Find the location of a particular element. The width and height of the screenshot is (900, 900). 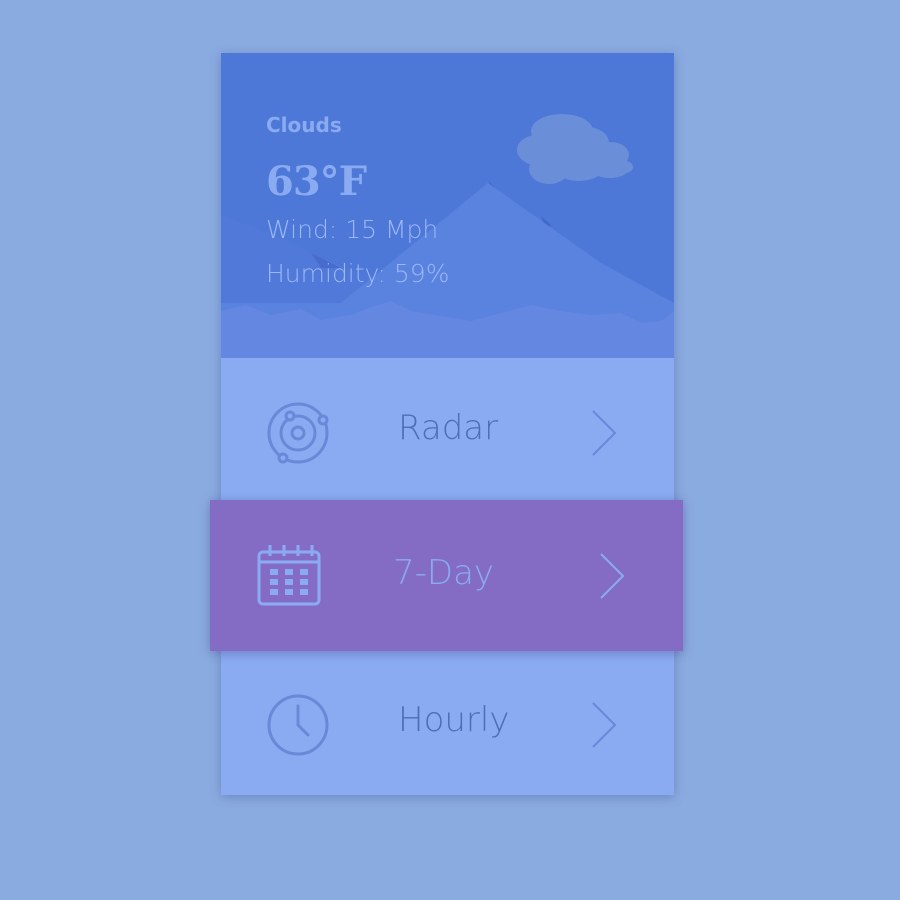

menu-item-label: Radar is located at coordinates (448, 428).